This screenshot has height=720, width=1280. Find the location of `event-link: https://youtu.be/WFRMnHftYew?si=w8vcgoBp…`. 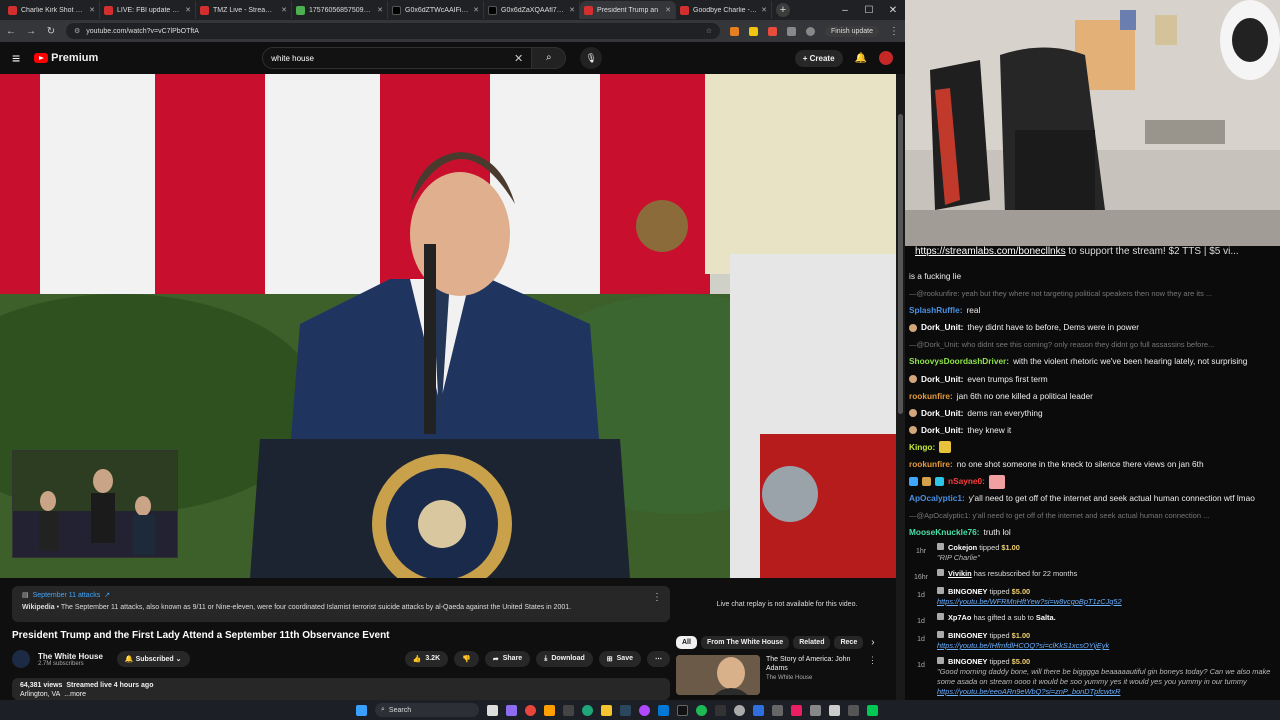

event-link: https://youtu.be/WFRMnHftYew?si=w8vcgoBp… is located at coordinates (1108, 602).